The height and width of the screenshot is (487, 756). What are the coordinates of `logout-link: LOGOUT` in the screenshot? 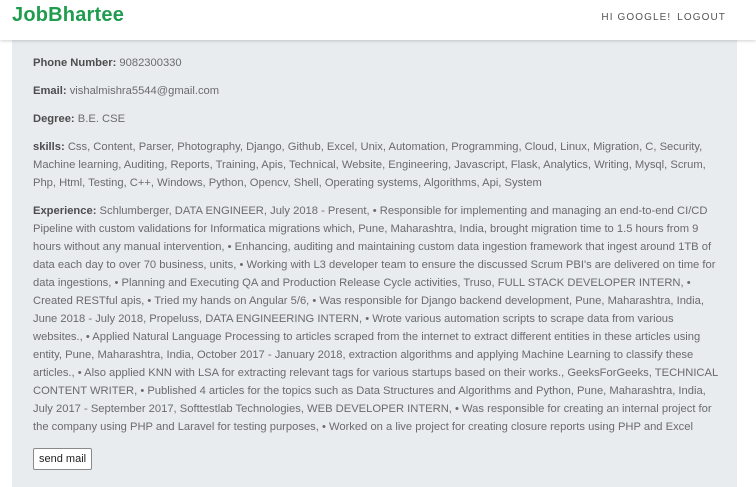 It's located at (701, 17).